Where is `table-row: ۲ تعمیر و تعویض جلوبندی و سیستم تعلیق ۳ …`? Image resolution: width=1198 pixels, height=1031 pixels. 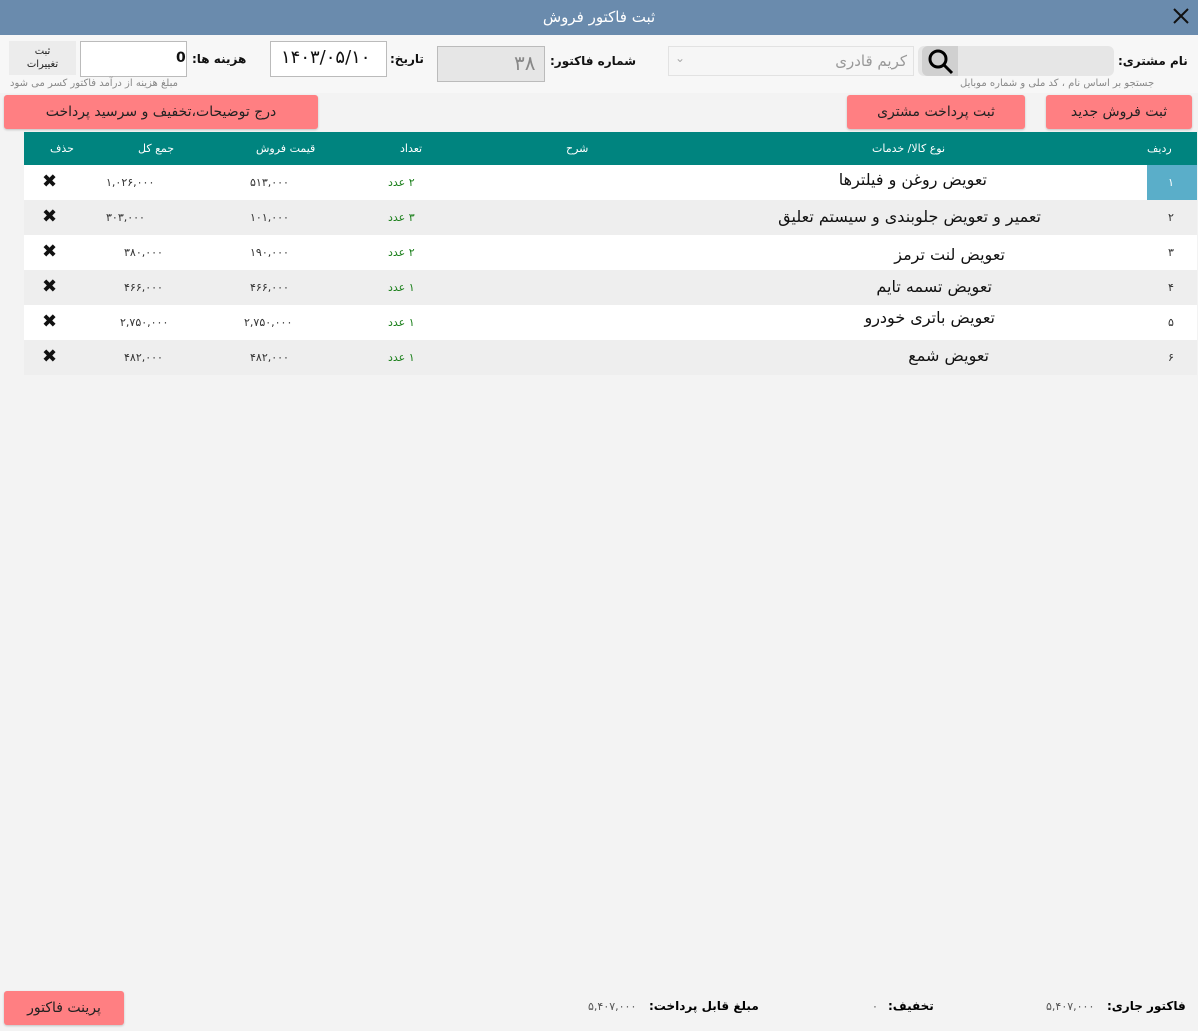
table-row: ۲ تعمیر و تعویض جلوبندی و سیستم تعلیق ۳ … is located at coordinates (610, 217).